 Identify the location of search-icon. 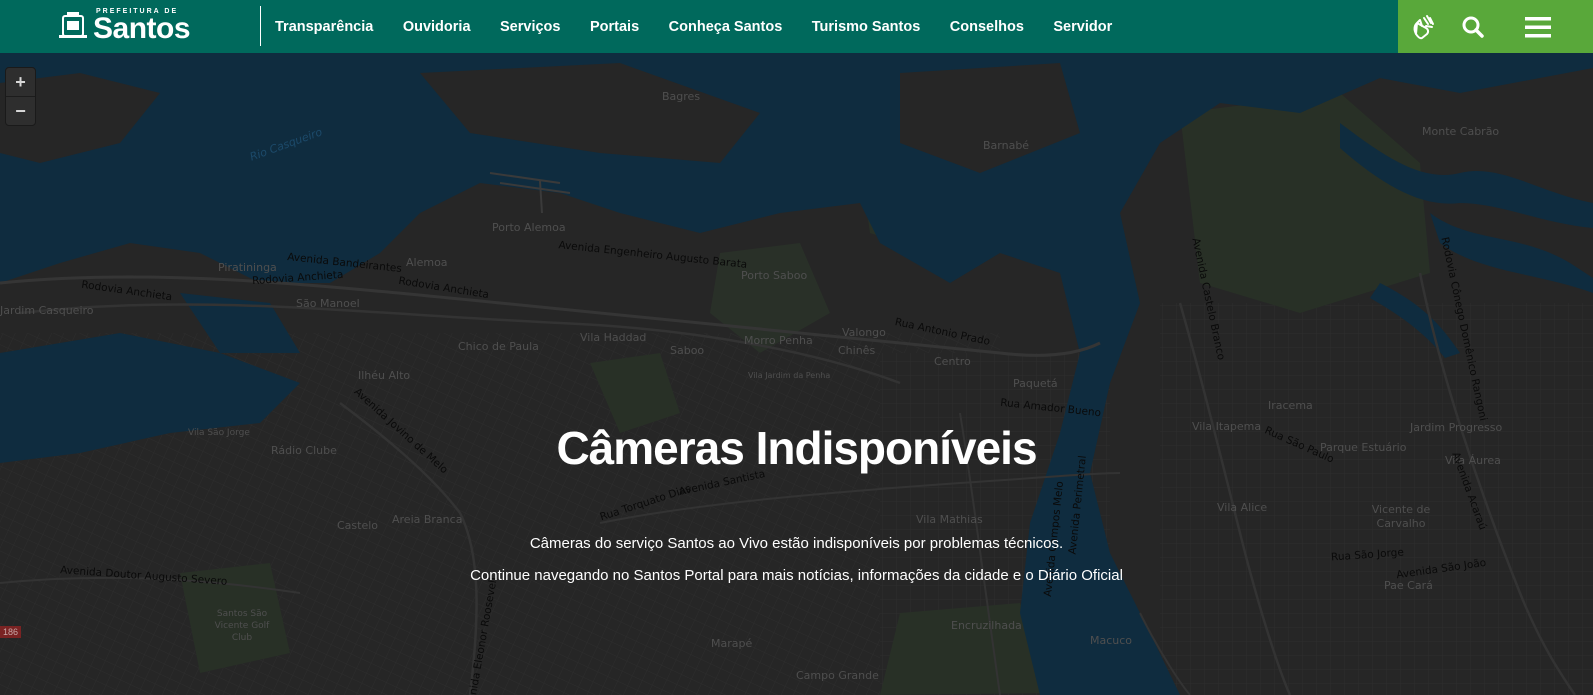
(1473, 27).